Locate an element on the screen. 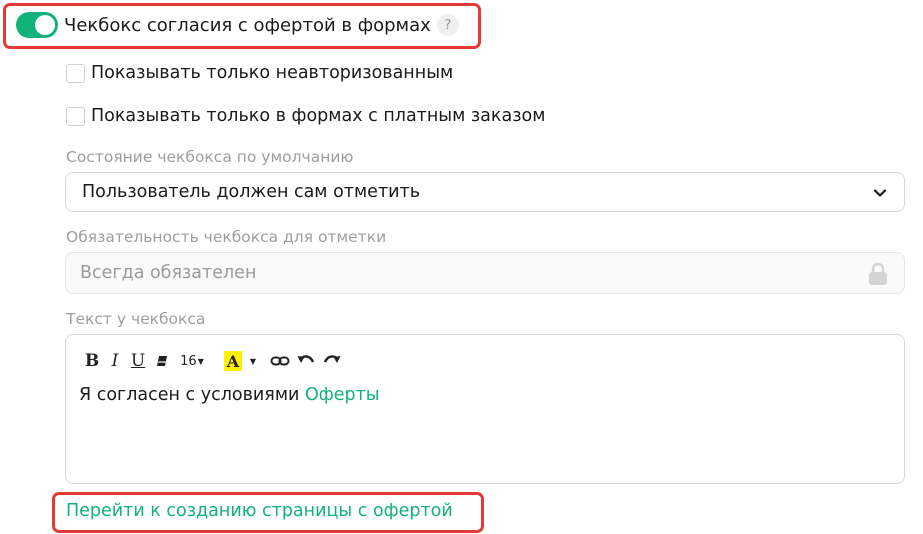  checkbox-unauthorized-only is located at coordinates (75, 73).